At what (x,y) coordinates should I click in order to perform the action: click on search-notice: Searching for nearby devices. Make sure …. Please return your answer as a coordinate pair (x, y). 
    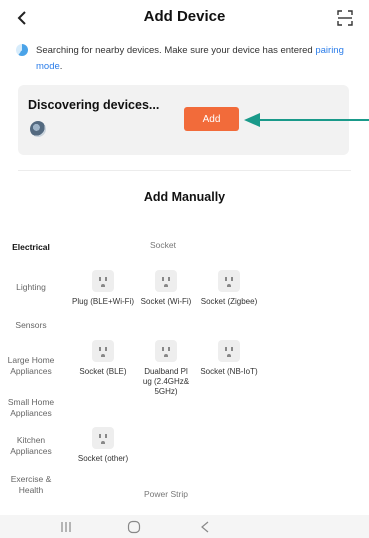
    Looking at the image, I should click on (186, 59).